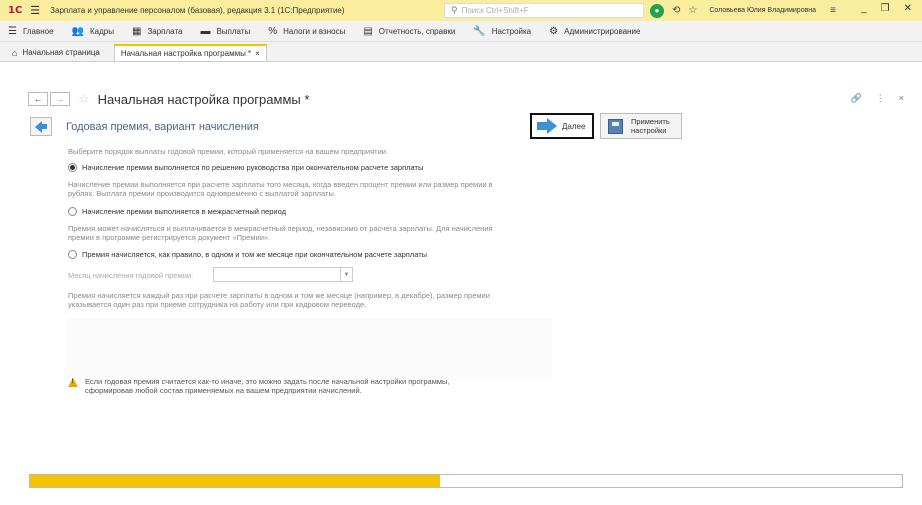  What do you see at coordinates (657, 10) in the screenshot?
I see `notification-bell-icon: ●` at bounding box center [657, 10].